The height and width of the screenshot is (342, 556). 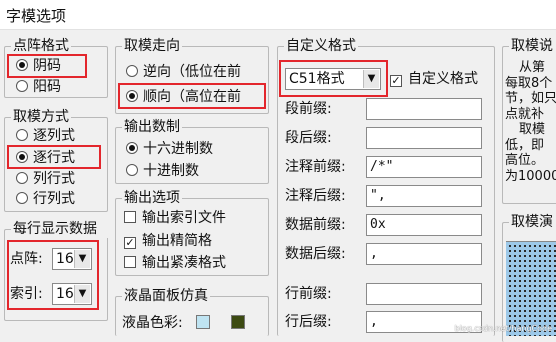 What do you see at coordinates (503, 328) in the screenshot?
I see `watermark: blog.csdn.net/hangCode` at bounding box center [503, 328].